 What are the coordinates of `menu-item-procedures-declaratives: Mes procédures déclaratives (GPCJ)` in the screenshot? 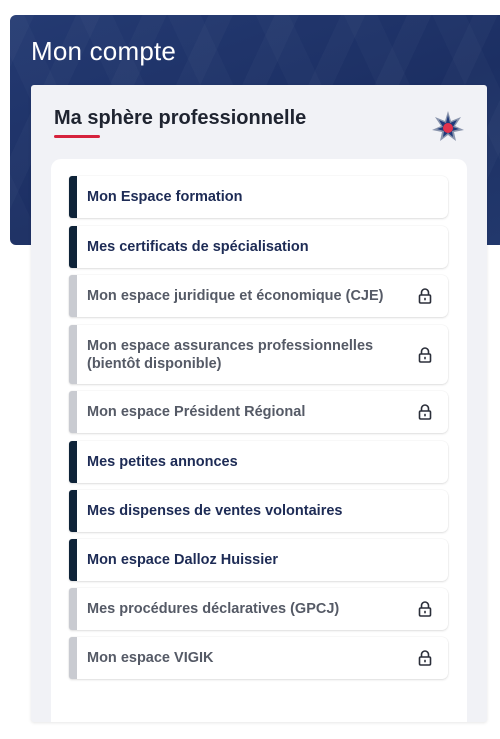 It's located at (258, 609).